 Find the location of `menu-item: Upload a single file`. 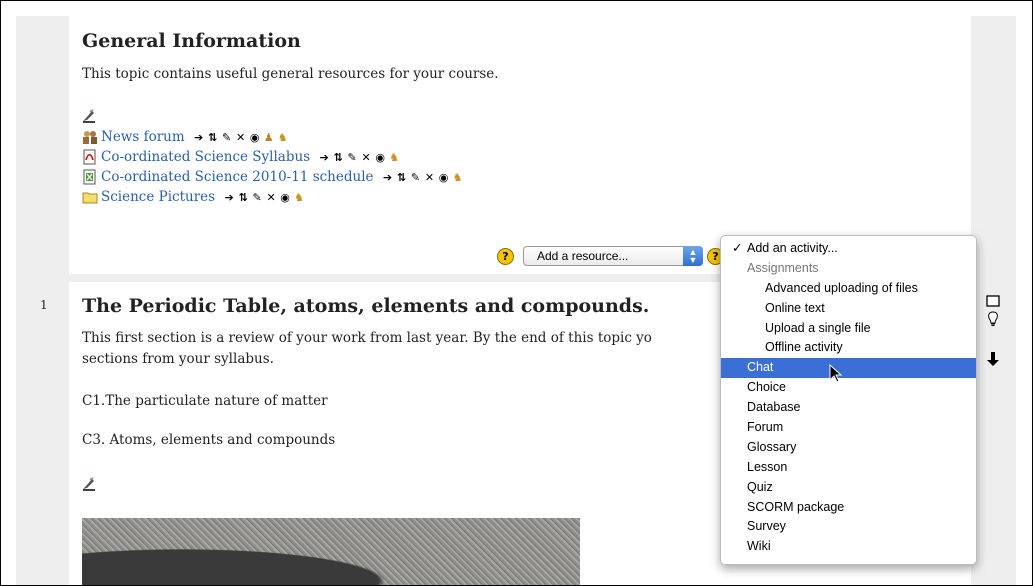

menu-item: Upload a single file is located at coordinates (848, 329).